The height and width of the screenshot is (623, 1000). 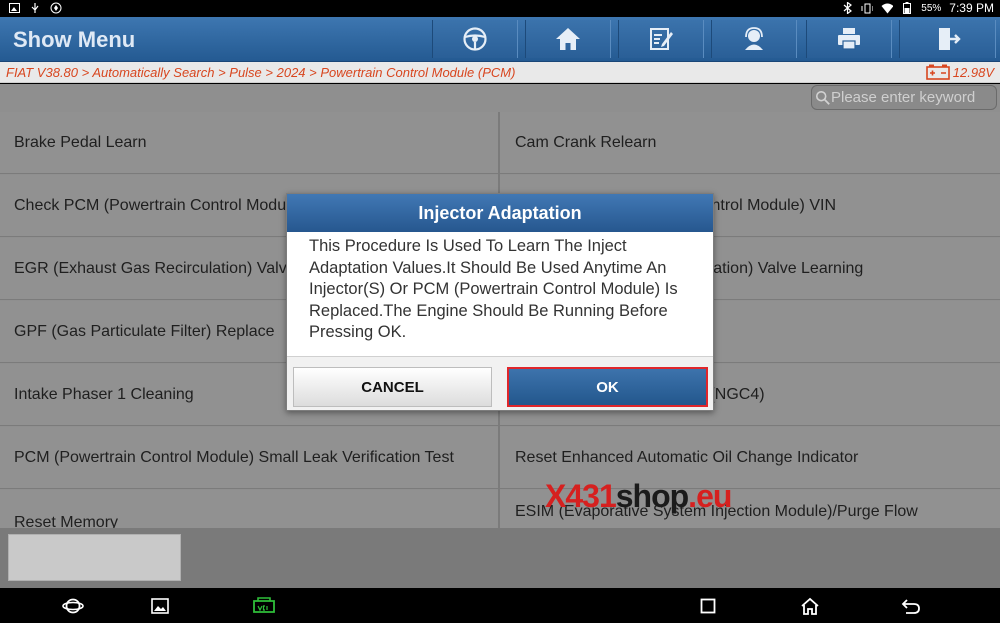 I want to click on battery-percent: 55%, so click(x=931, y=8).